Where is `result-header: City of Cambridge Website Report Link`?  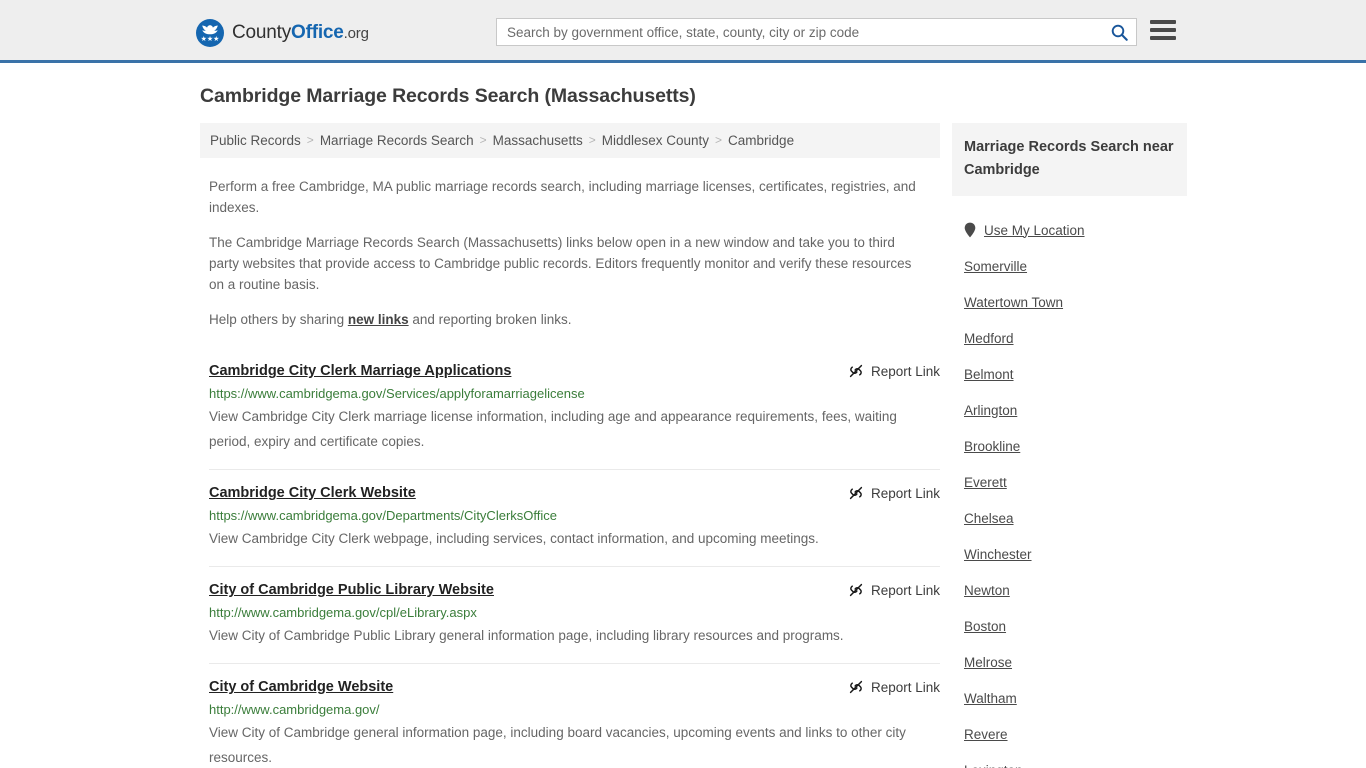 result-header: City of Cambridge Website Report Link is located at coordinates (574, 687).